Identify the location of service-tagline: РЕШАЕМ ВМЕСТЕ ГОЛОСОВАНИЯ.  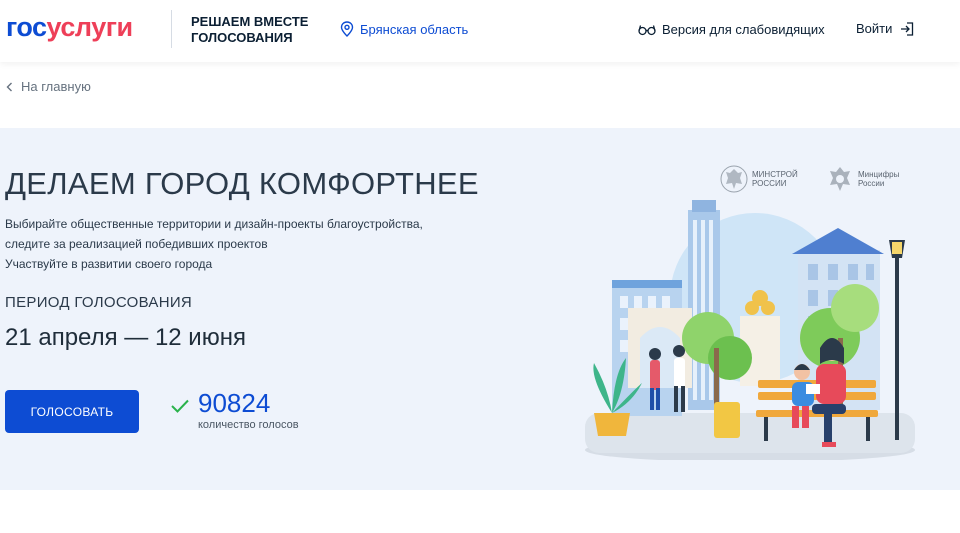
(249, 30).